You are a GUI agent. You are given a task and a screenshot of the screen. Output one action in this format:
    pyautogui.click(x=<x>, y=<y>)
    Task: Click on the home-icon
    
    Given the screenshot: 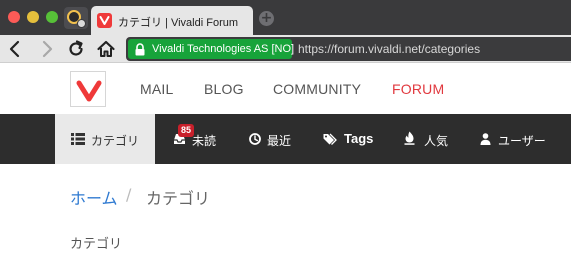 What is the action you would take?
    pyautogui.click(x=106, y=48)
    